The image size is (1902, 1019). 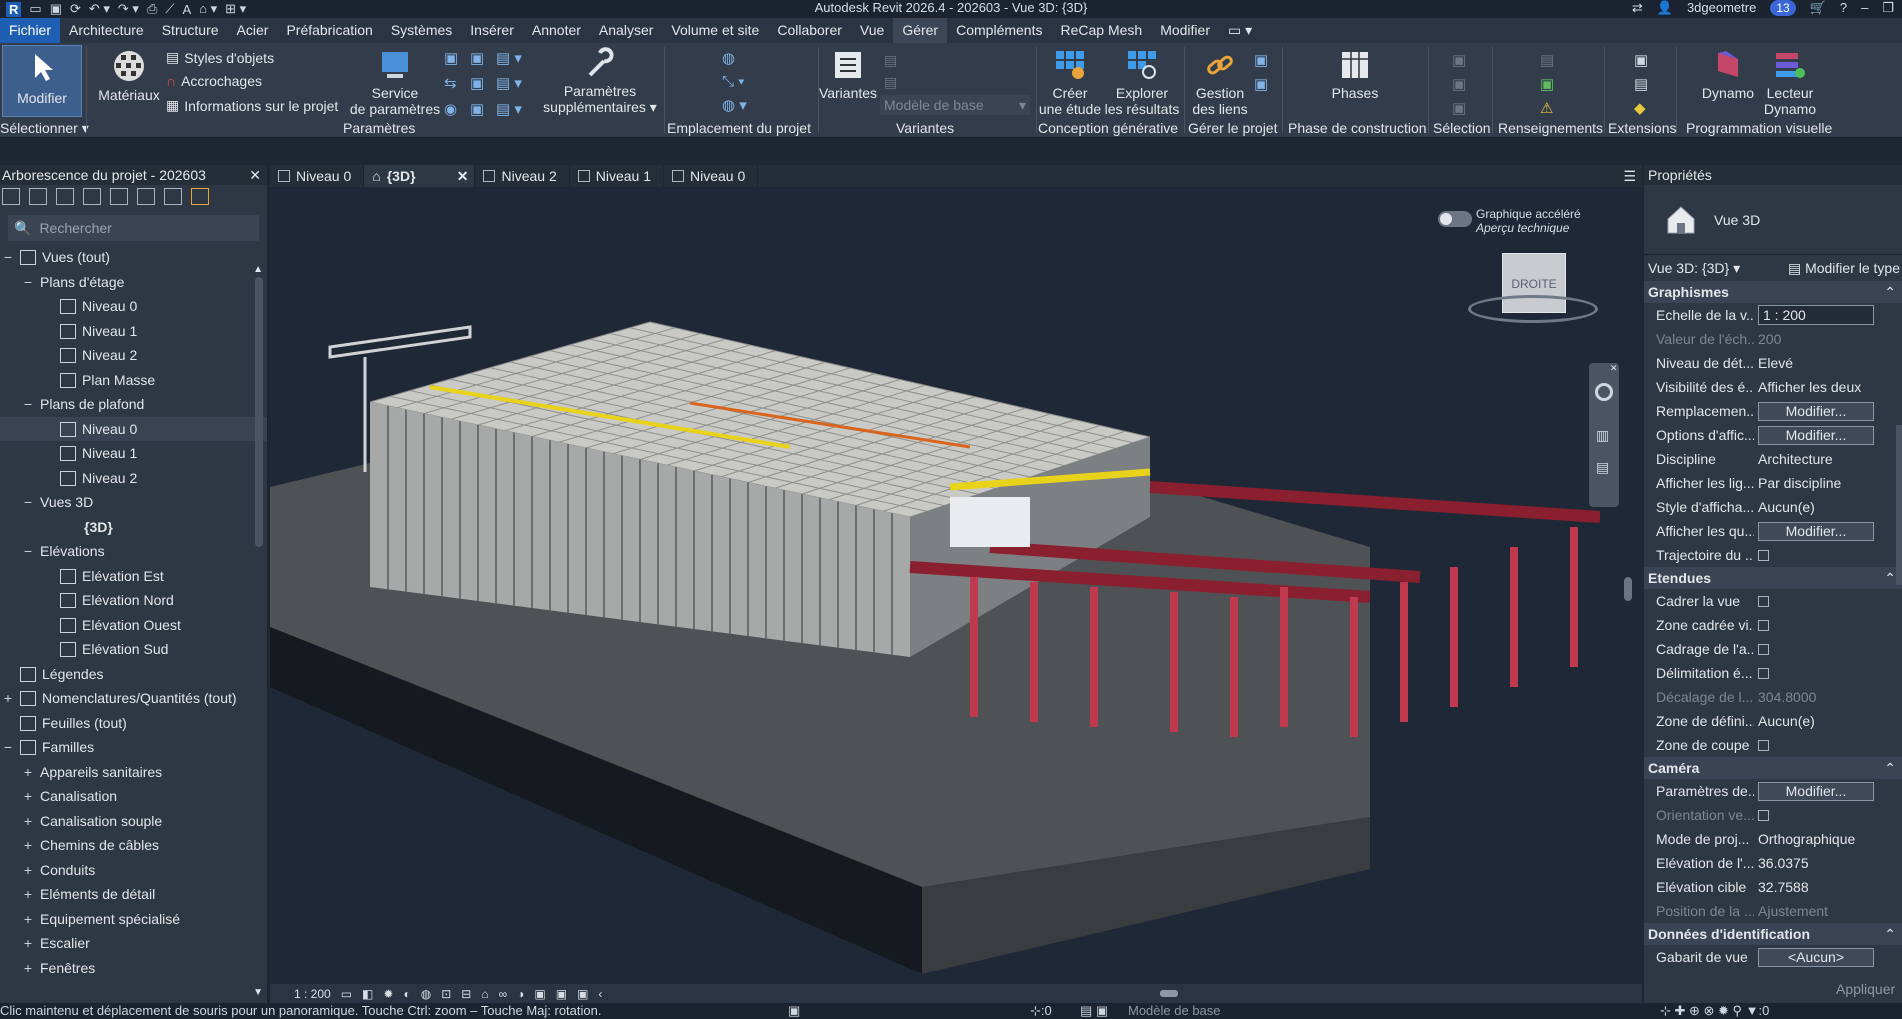 I want to click on visual-style-icon: ◧, so click(x=367, y=994).